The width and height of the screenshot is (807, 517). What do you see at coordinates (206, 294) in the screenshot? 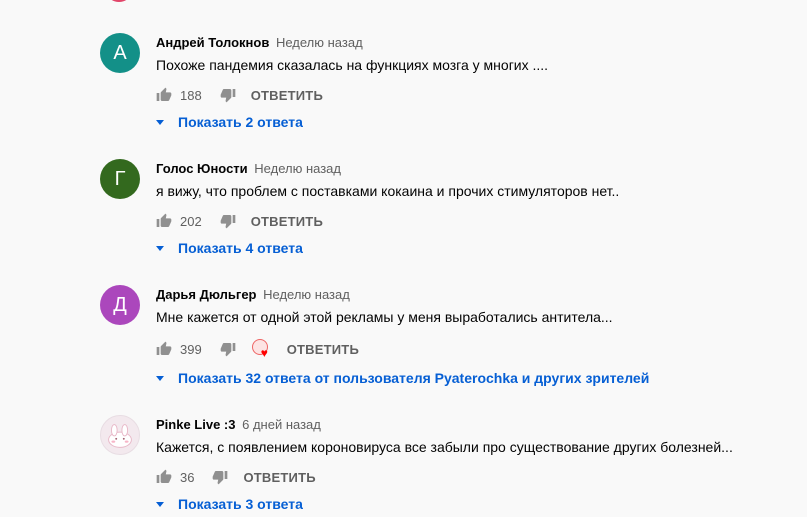
I see `author-name: Дарья Дюльгер` at bounding box center [206, 294].